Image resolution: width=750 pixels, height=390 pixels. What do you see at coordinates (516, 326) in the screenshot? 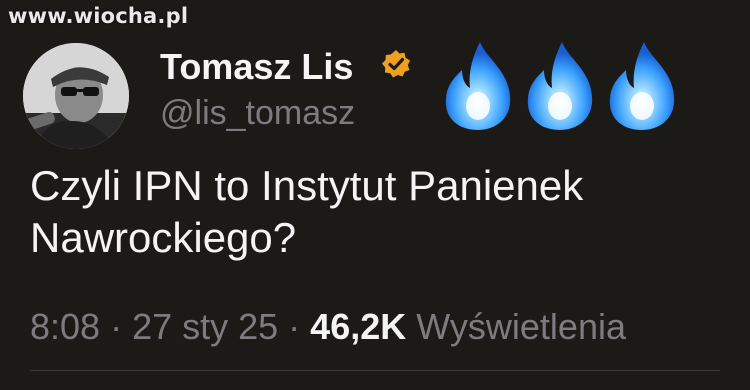
I see `views-label: Wyświetlenia` at bounding box center [516, 326].